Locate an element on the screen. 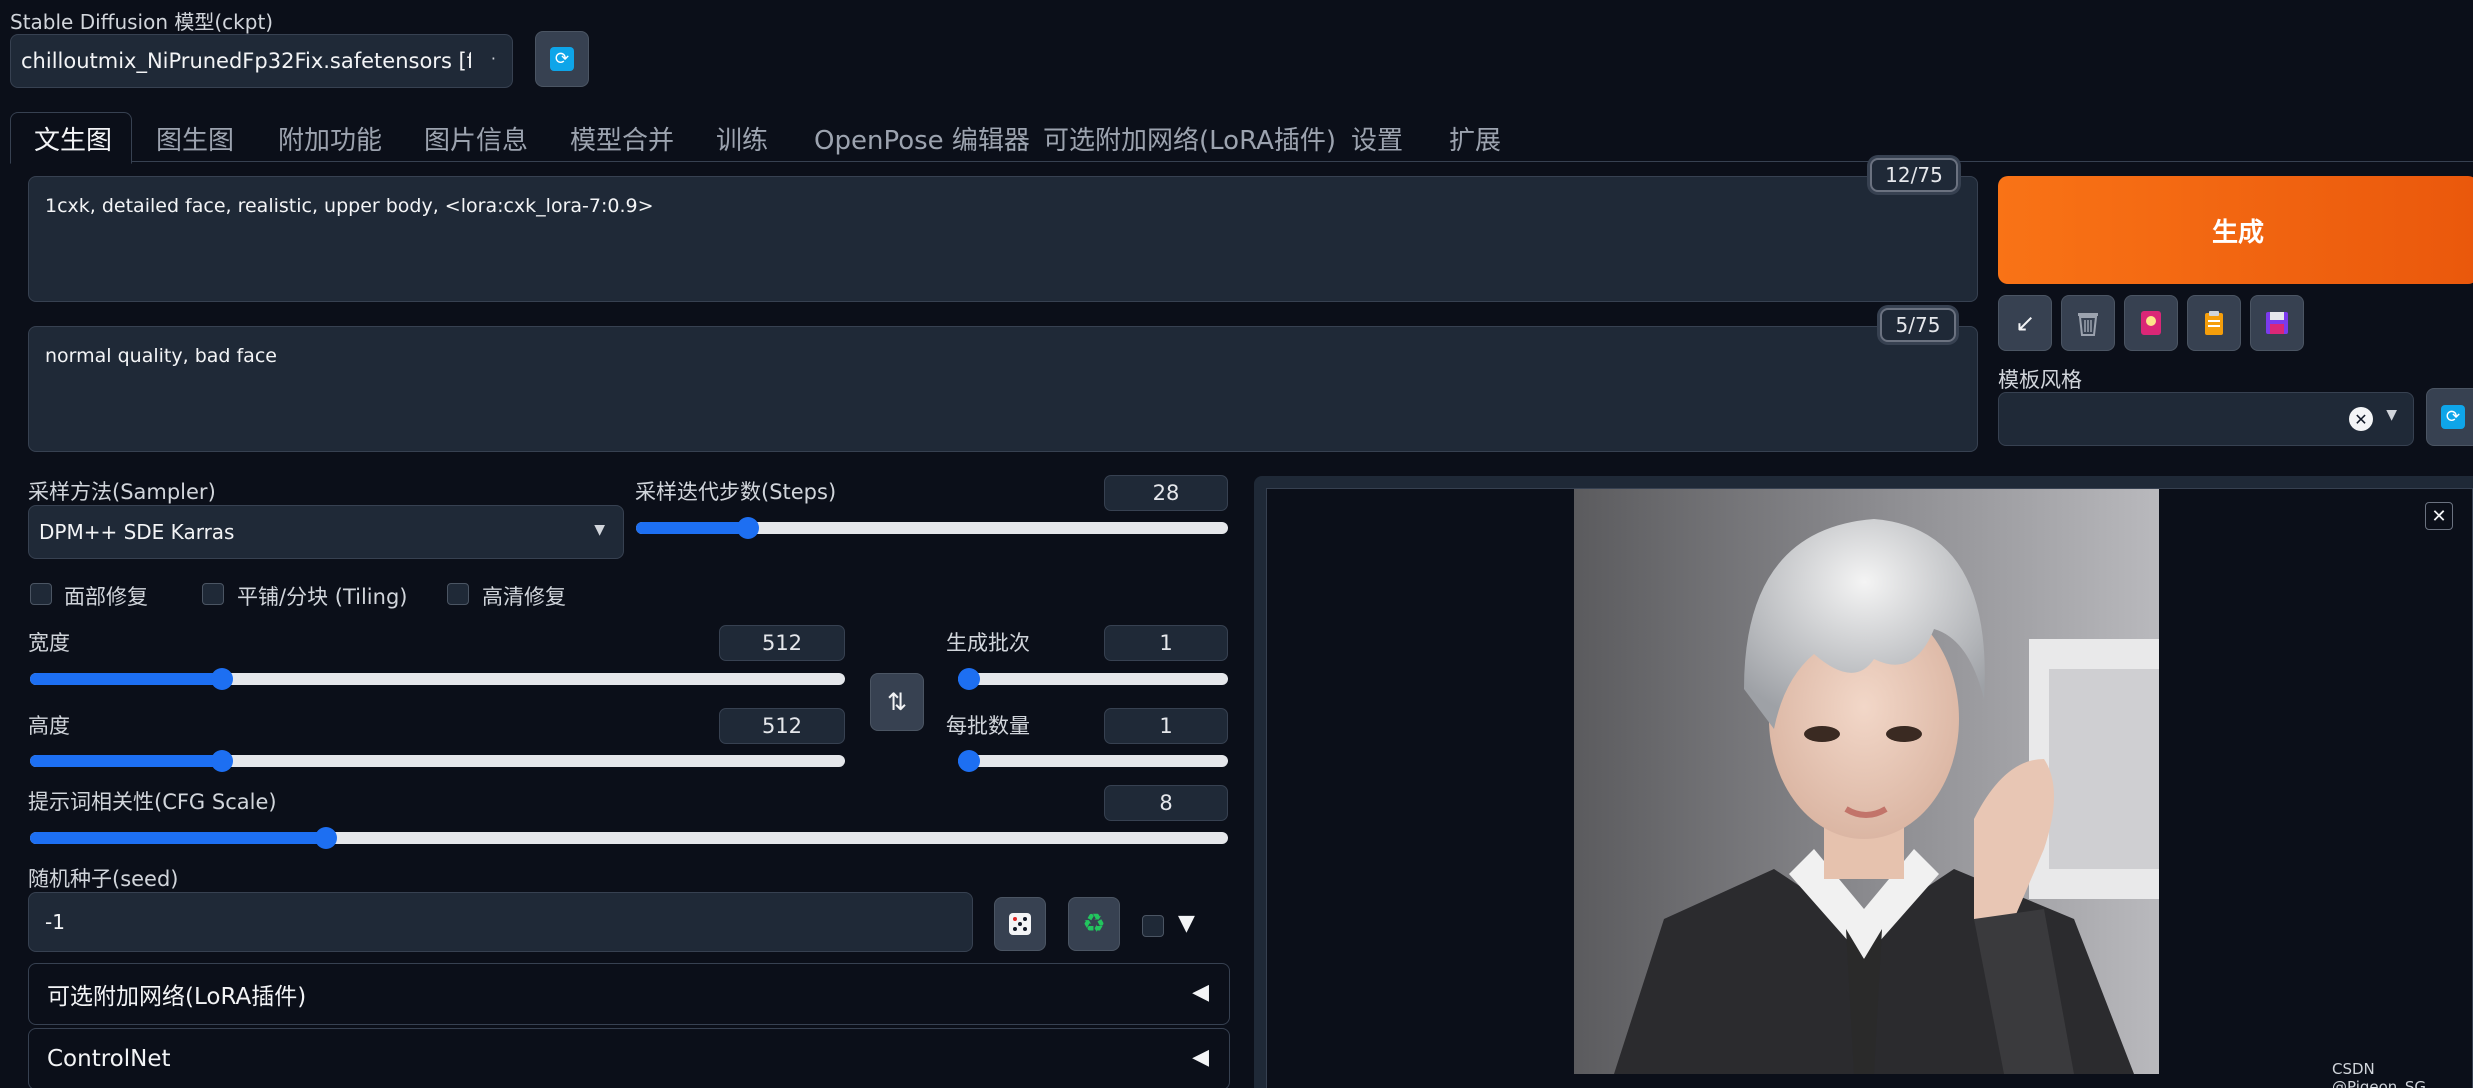 The width and height of the screenshot is (2473, 1088). sampler-label: 采样方法(Sampler) is located at coordinates (122, 492).